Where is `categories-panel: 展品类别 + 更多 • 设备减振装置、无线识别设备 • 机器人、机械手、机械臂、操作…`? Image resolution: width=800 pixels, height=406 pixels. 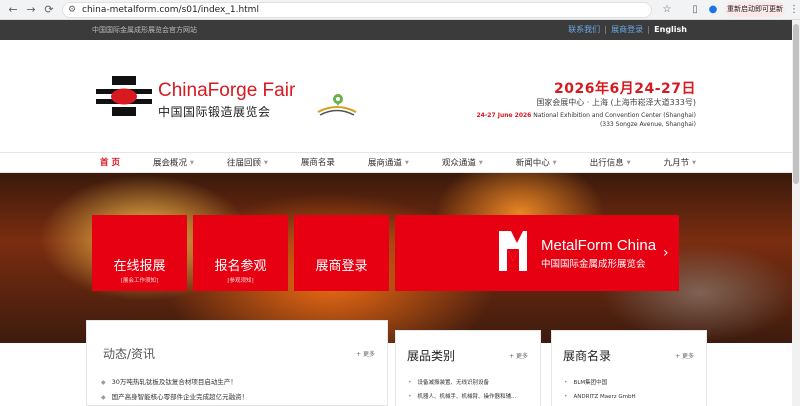
categories-panel: 展品类别 + 更多 • 设备减振装置、无线识别设备 • 机器人、机械手、机械臂、操作… is located at coordinates (468, 368).